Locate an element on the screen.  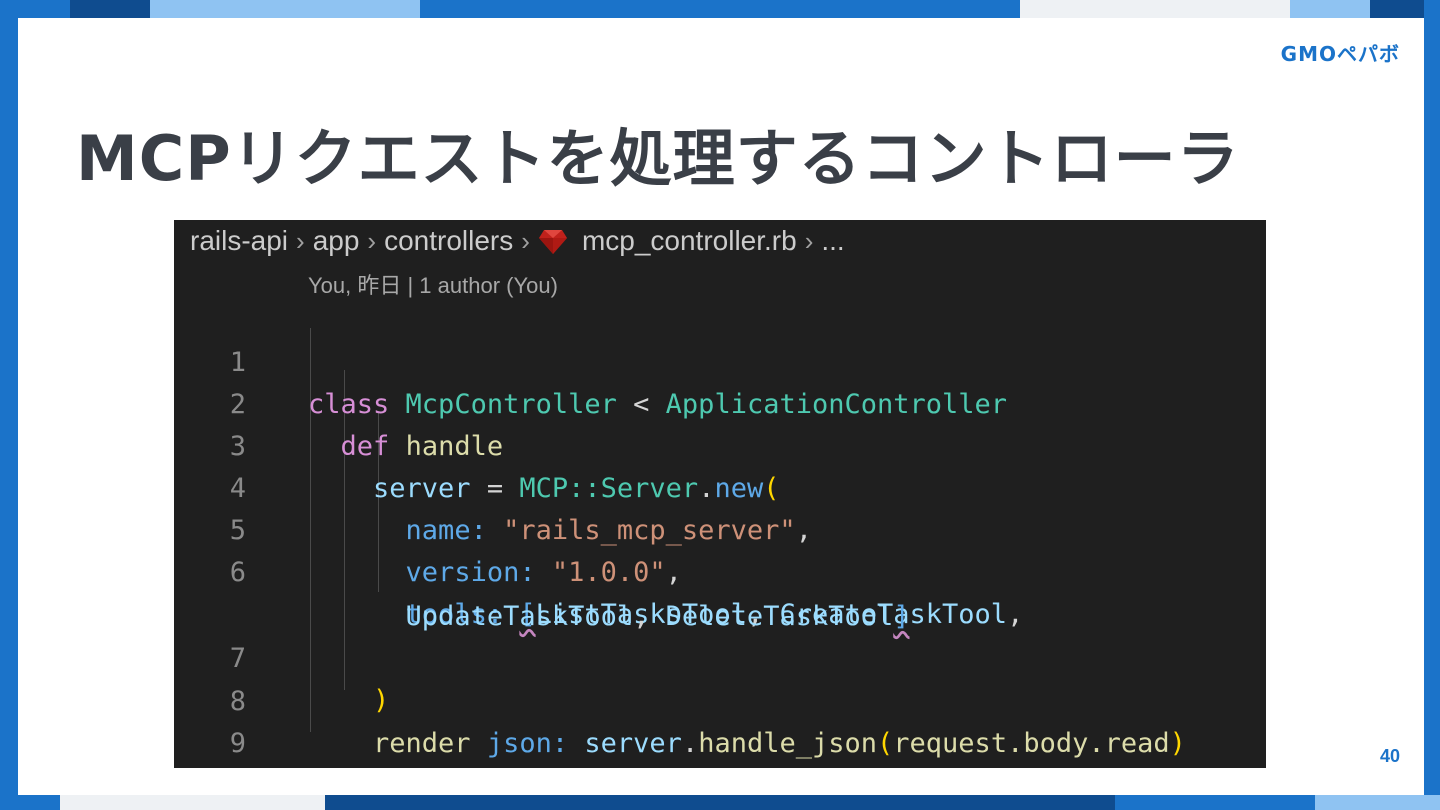
breadcrumb-item-file: mcp_controller.rb is located at coordinates (689, 241).